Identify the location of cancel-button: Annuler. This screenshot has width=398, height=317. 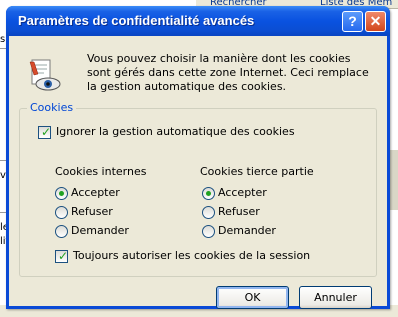
(335, 297).